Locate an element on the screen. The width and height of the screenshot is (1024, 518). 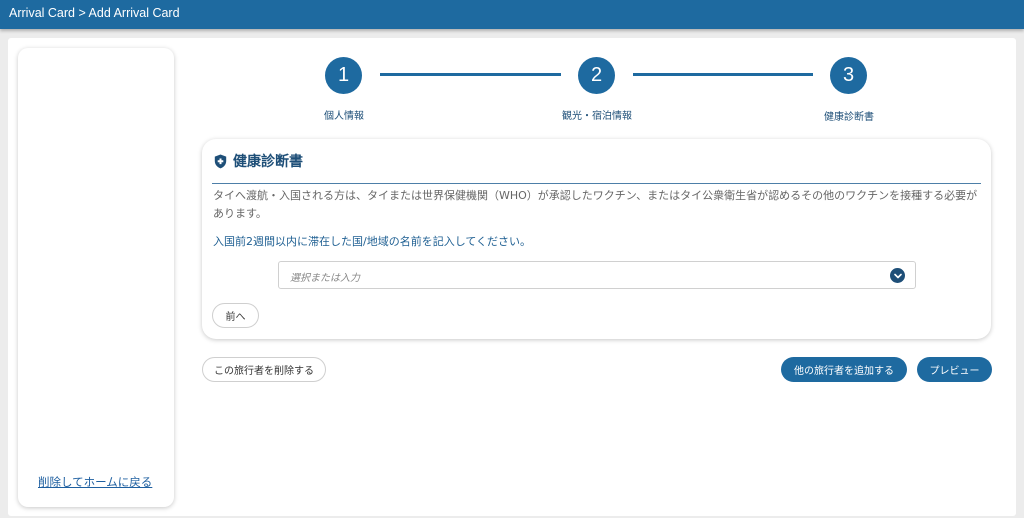
card-title: 健康診断書 is located at coordinates (268, 162).